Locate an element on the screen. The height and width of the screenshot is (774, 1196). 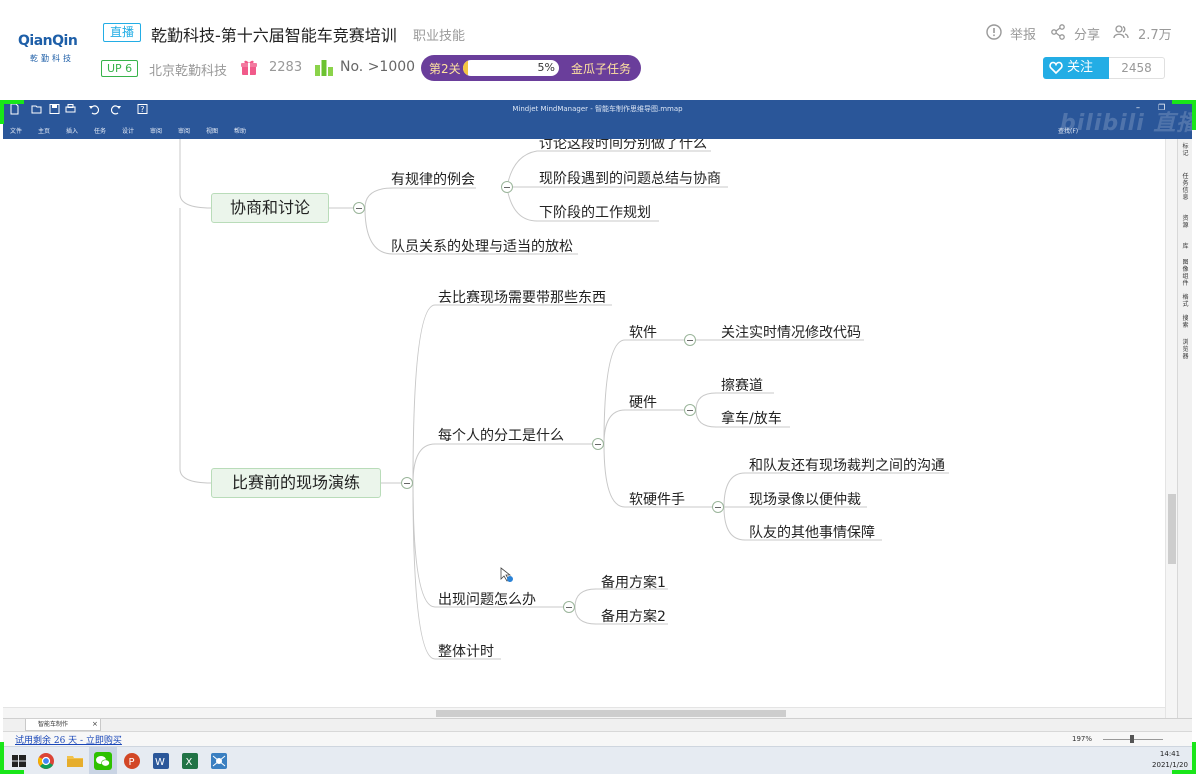
zoom-level: 197% is located at coordinates (1082, 739).